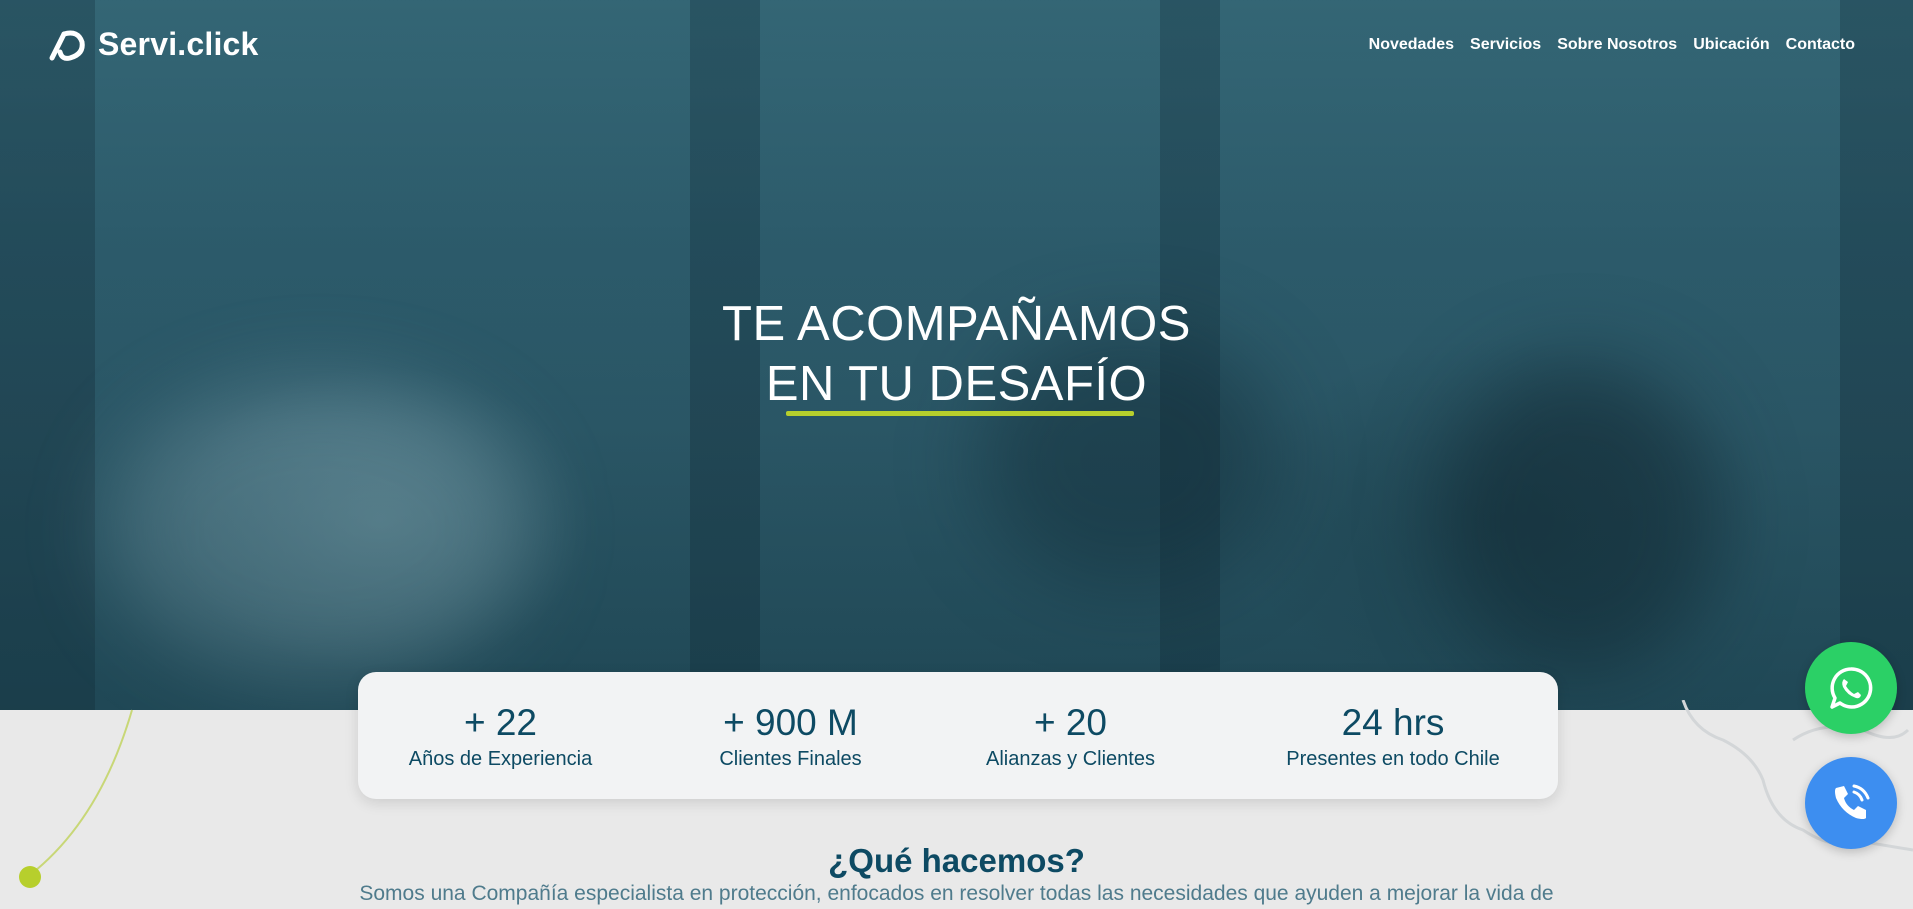  I want to click on stat-label: Presentes en todo Chile, so click(1393, 759).